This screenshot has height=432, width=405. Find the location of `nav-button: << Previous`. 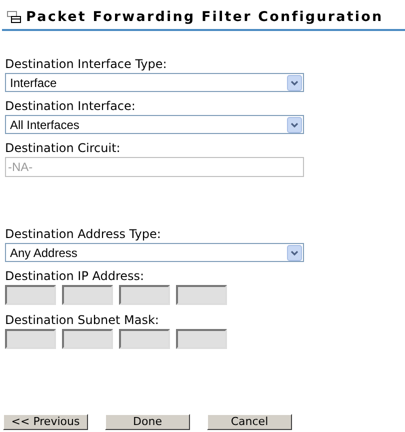

nav-button: << Previous is located at coordinates (45, 422).